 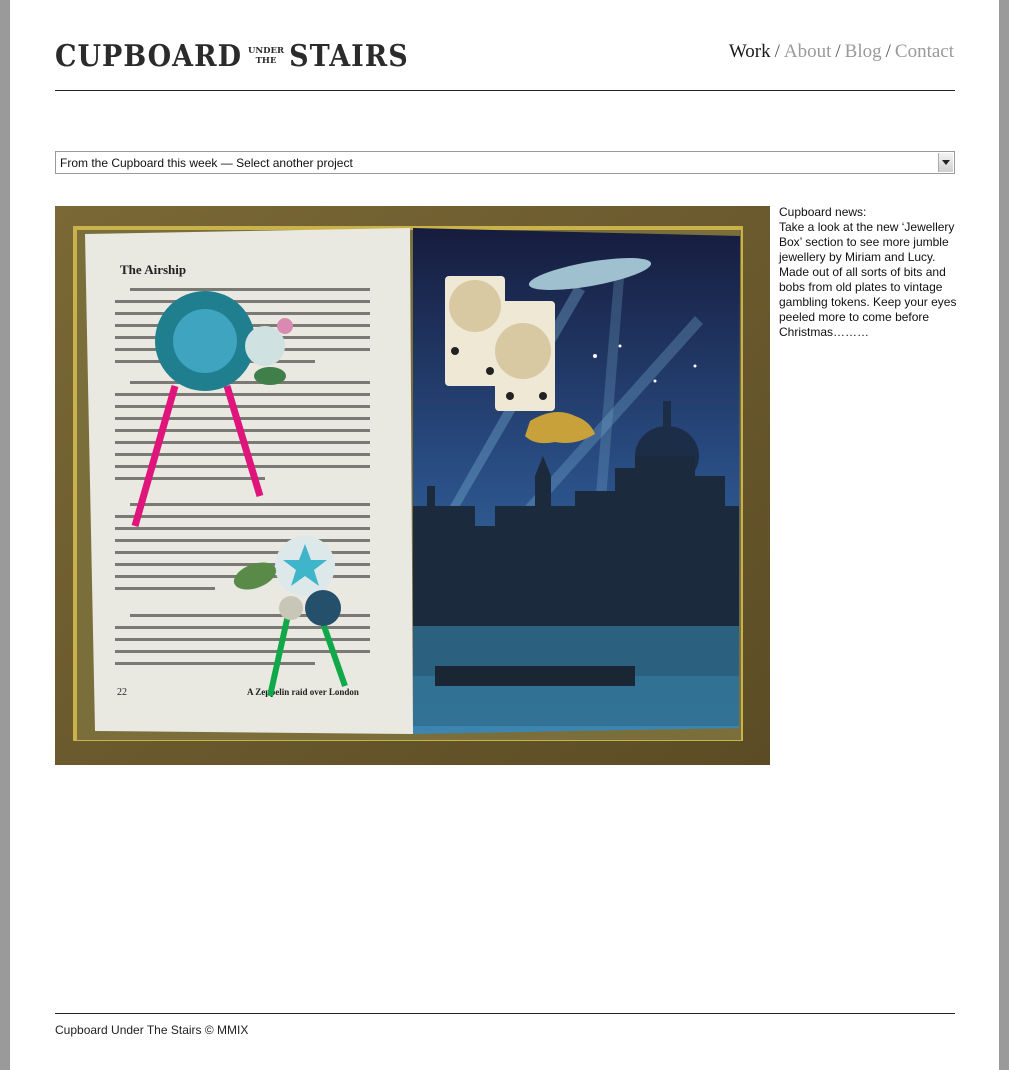 What do you see at coordinates (148, 56) in the screenshot?
I see `logo-word-left: CUPBOARD` at bounding box center [148, 56].